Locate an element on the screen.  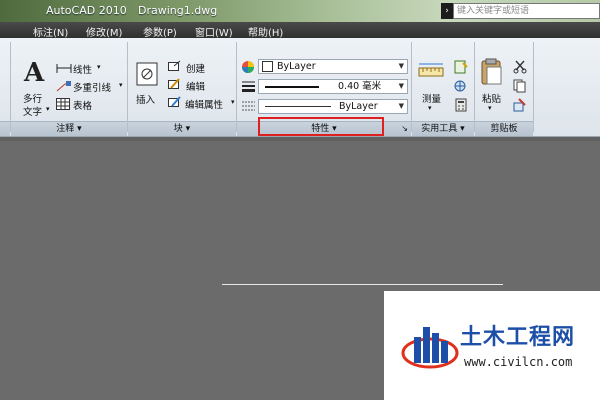
table-button: 表格 is located at coordinates (82, 105).